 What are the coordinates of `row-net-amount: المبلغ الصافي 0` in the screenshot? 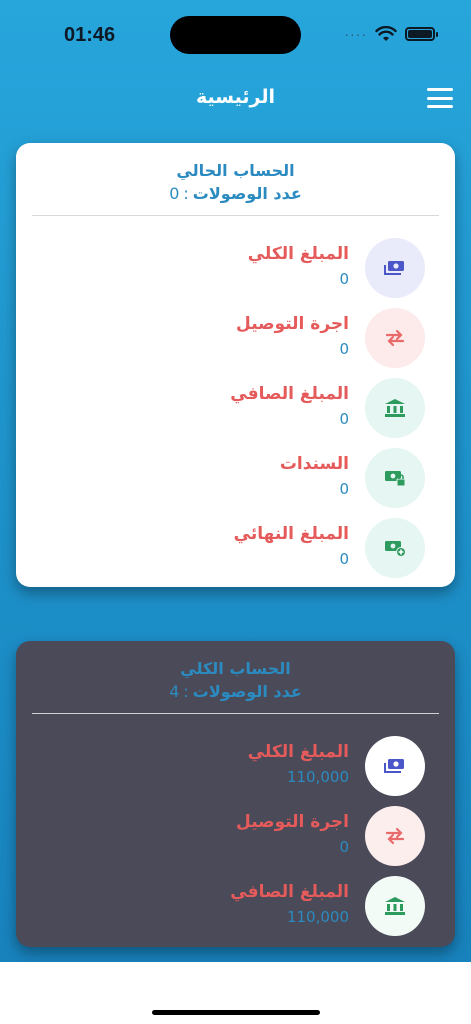 It's located at (235, 405).